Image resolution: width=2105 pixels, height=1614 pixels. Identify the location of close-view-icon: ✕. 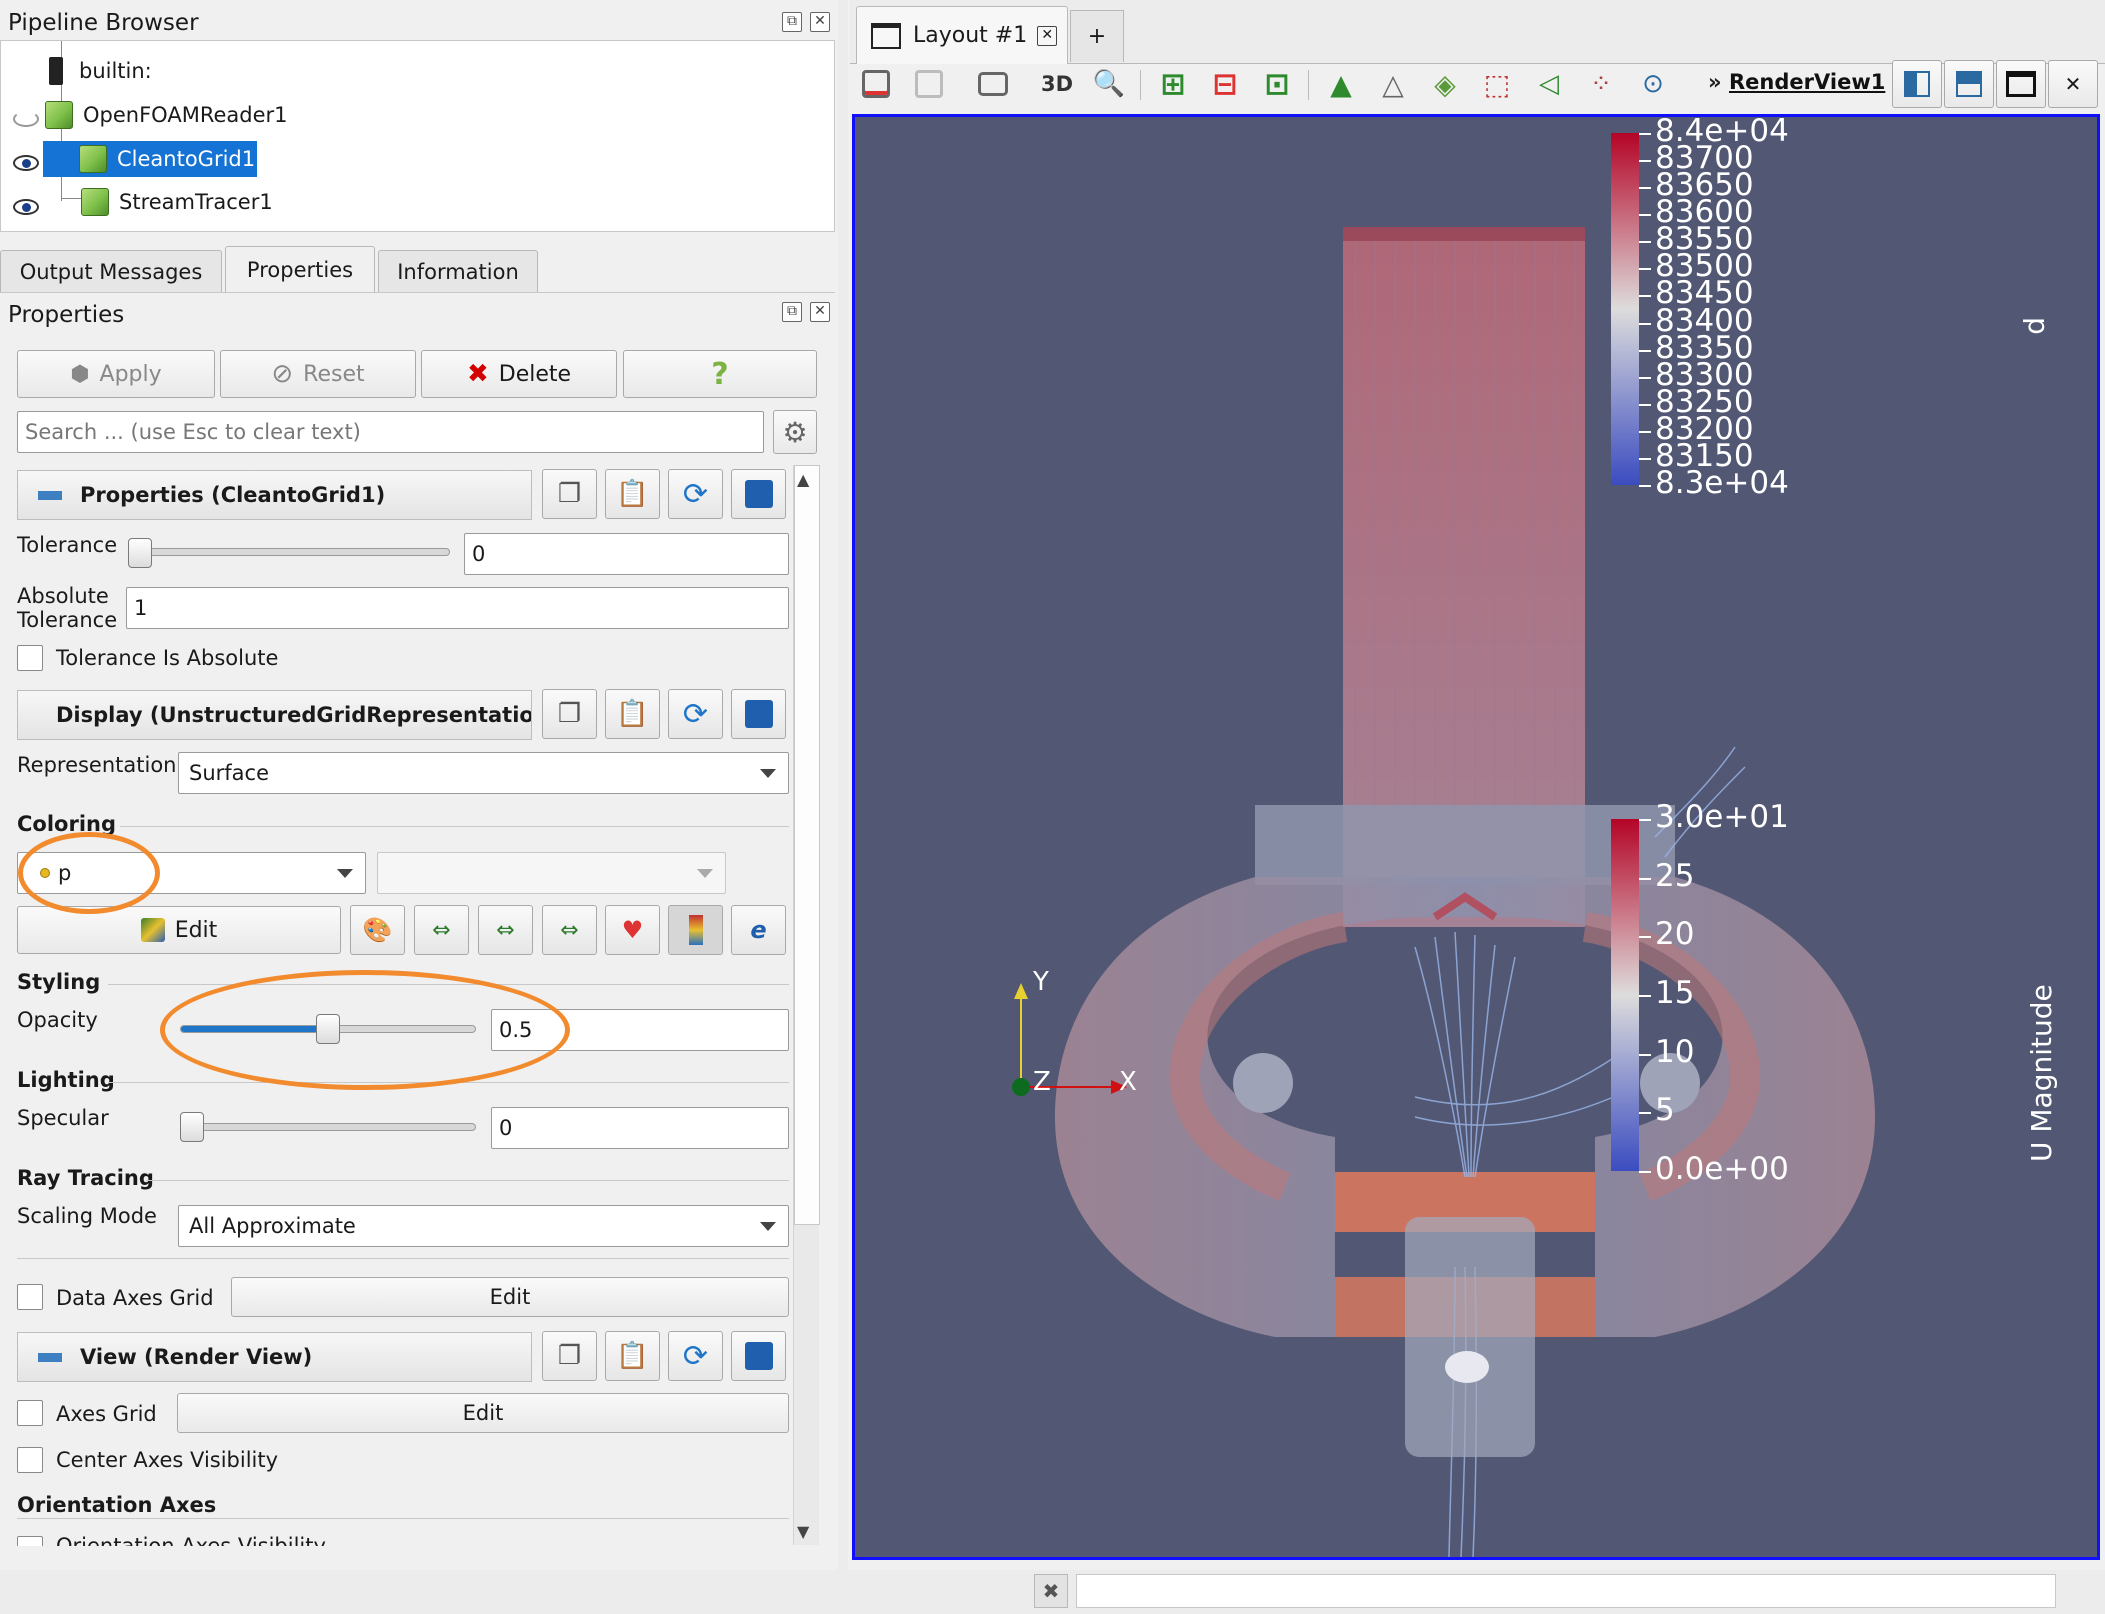
(2073, 84).